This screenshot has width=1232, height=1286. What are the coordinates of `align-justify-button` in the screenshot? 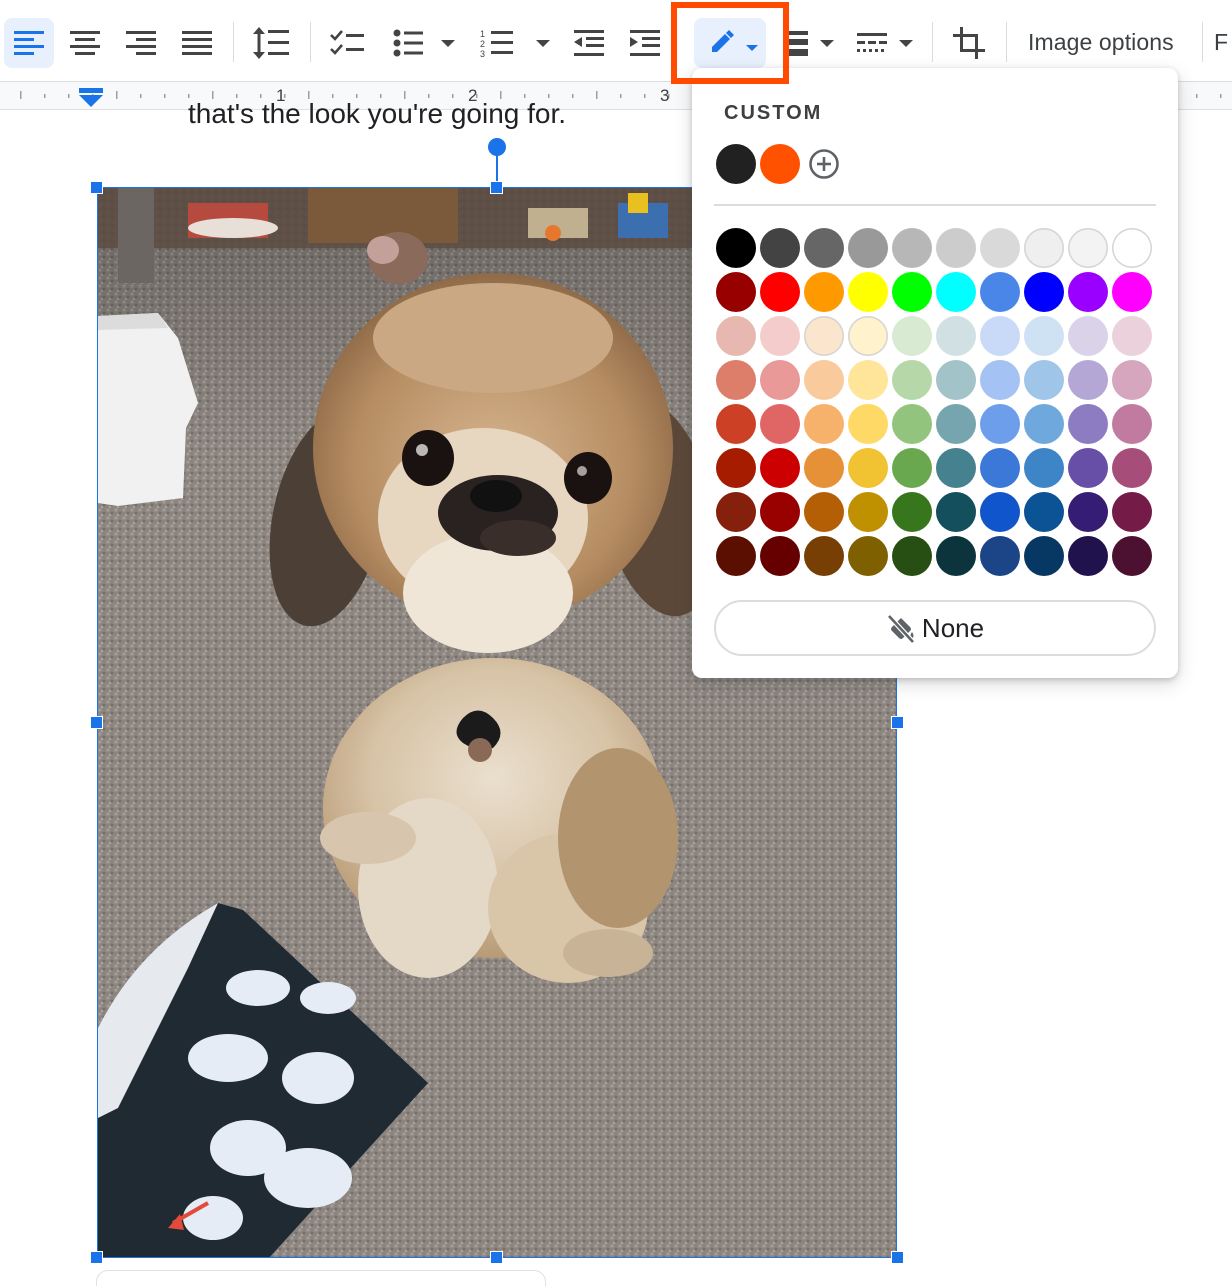 It's located at (197, 43).